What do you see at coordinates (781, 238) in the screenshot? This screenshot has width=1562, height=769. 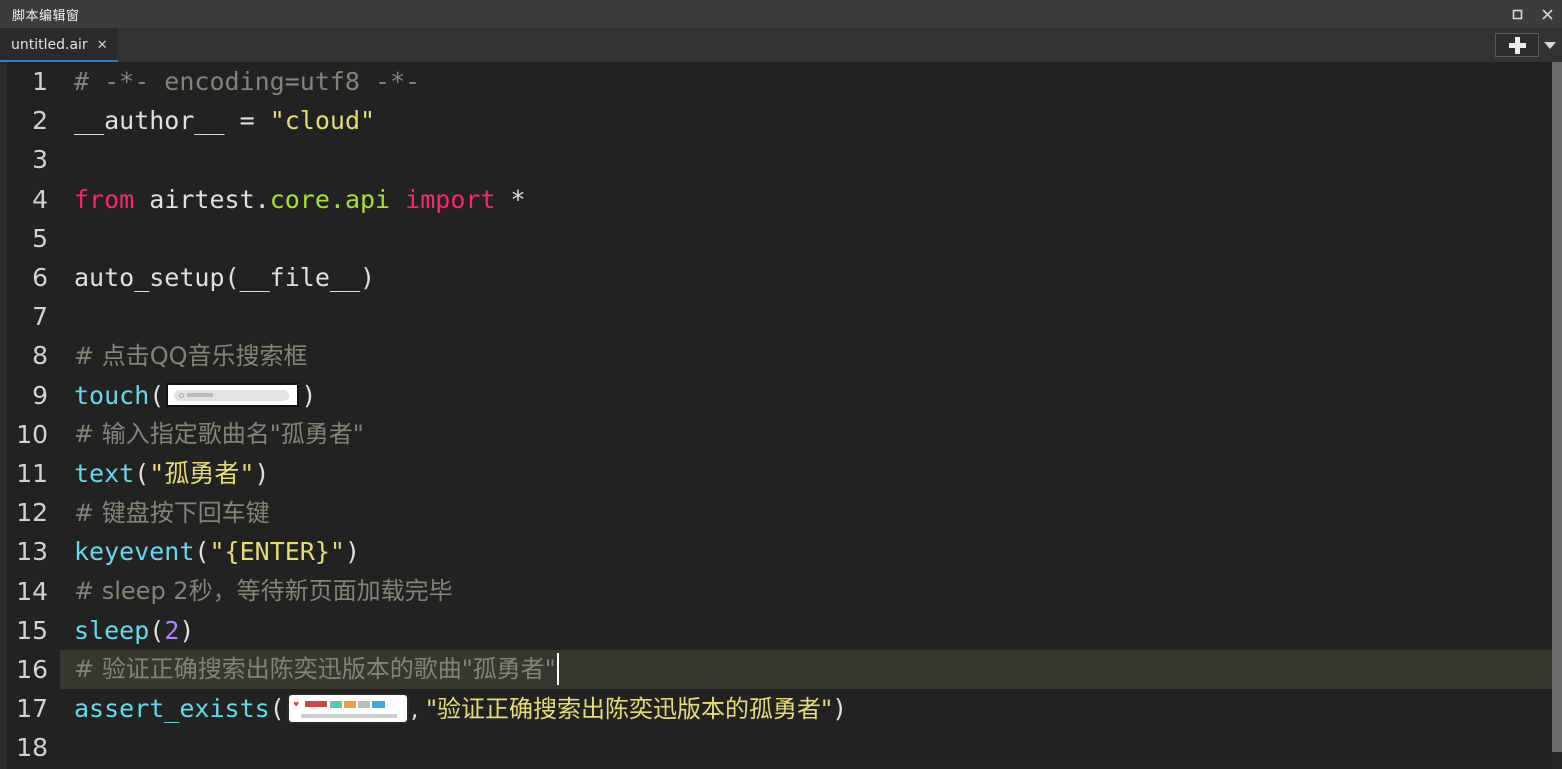 I see `code-line: 5` at bounding box center [781, 238].